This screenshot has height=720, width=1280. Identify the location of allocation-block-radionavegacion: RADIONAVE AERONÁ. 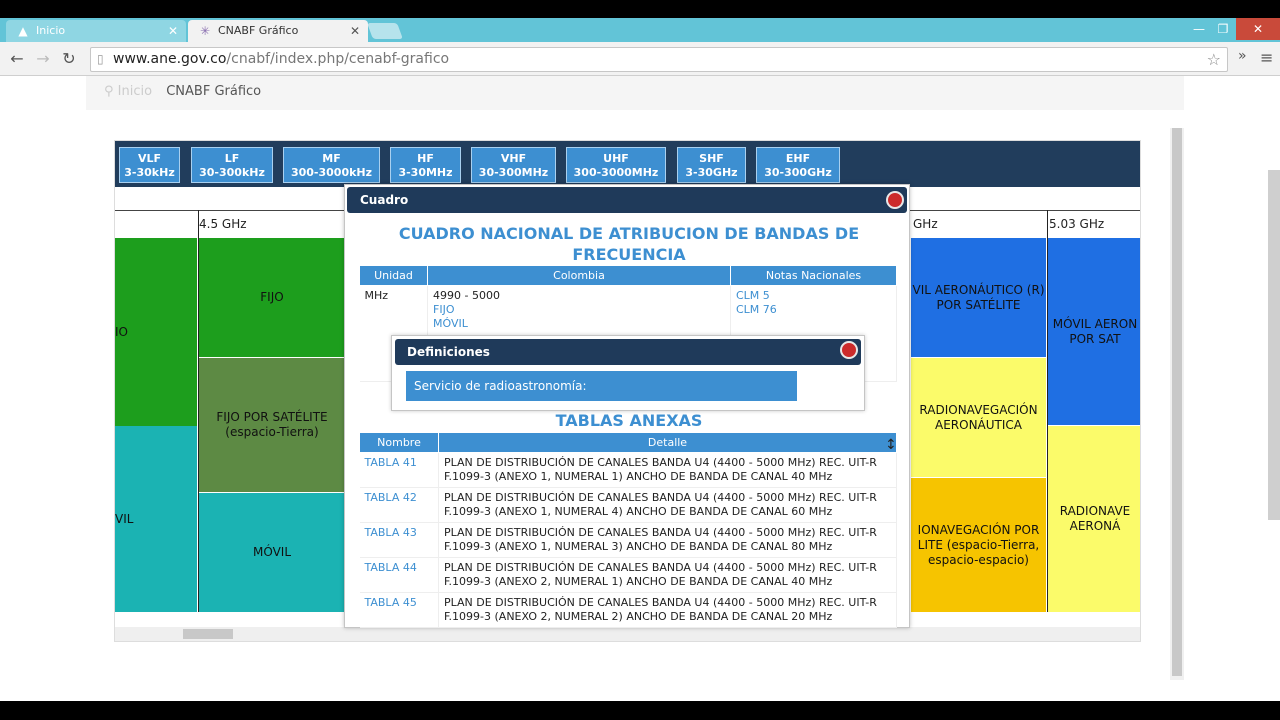
(1094, 519).